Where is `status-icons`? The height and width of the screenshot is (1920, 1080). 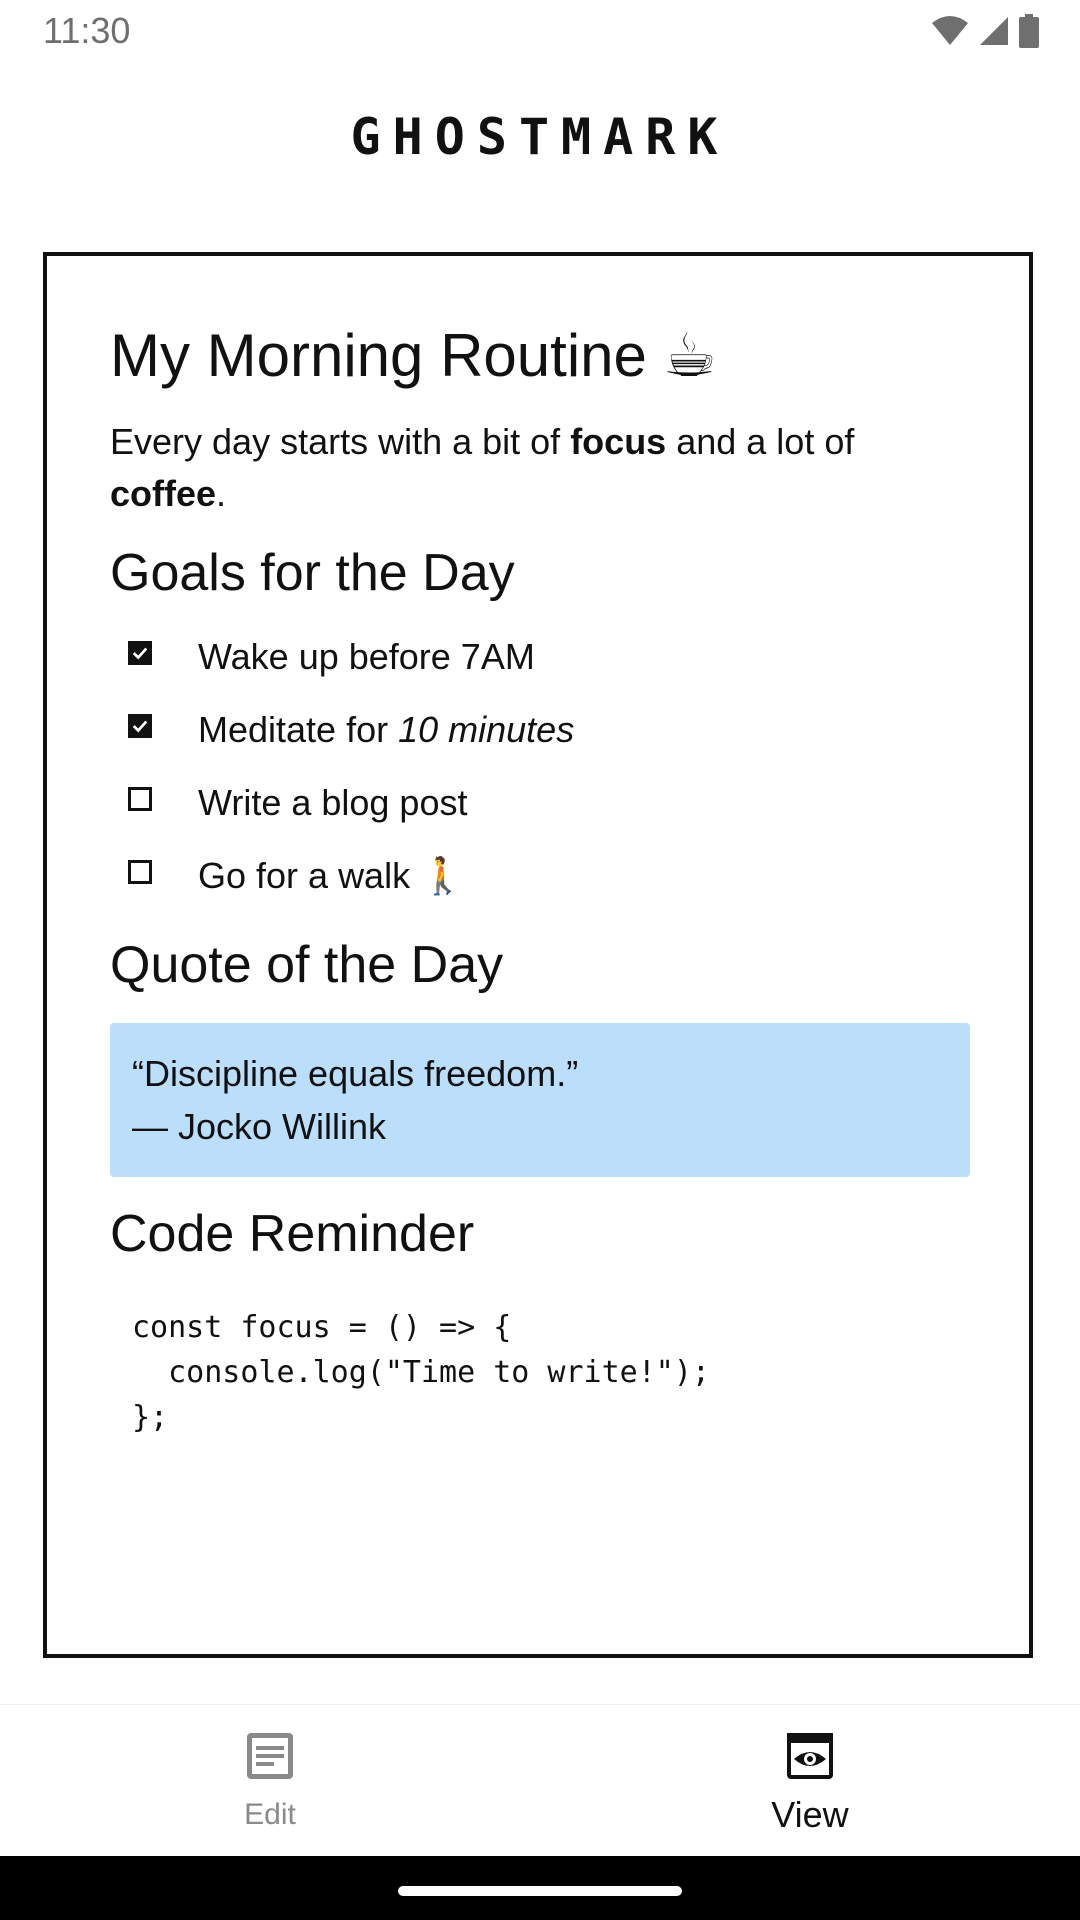
status-icons is located at coordinates (985, 33).